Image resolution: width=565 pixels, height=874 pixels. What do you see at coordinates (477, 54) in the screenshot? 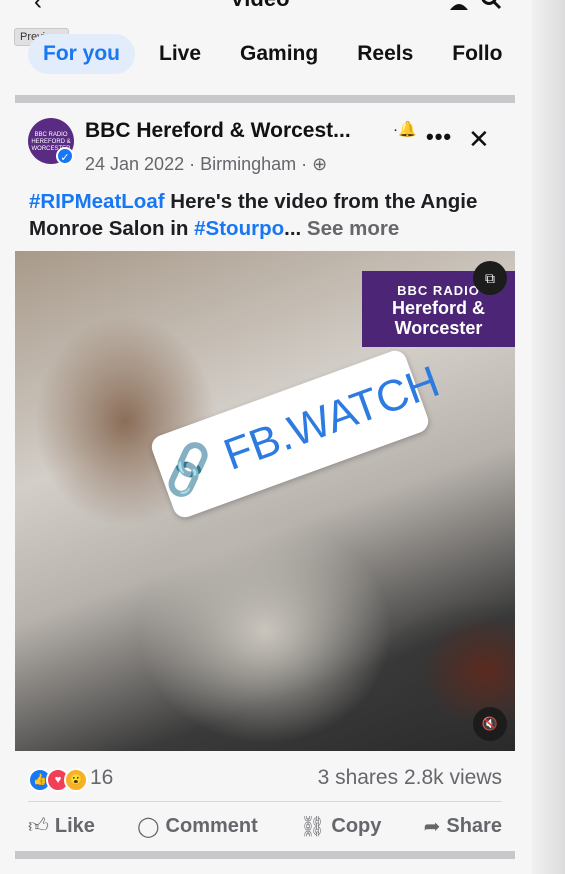
I see `tab-following: Follo` at bounding box center [477, 54].